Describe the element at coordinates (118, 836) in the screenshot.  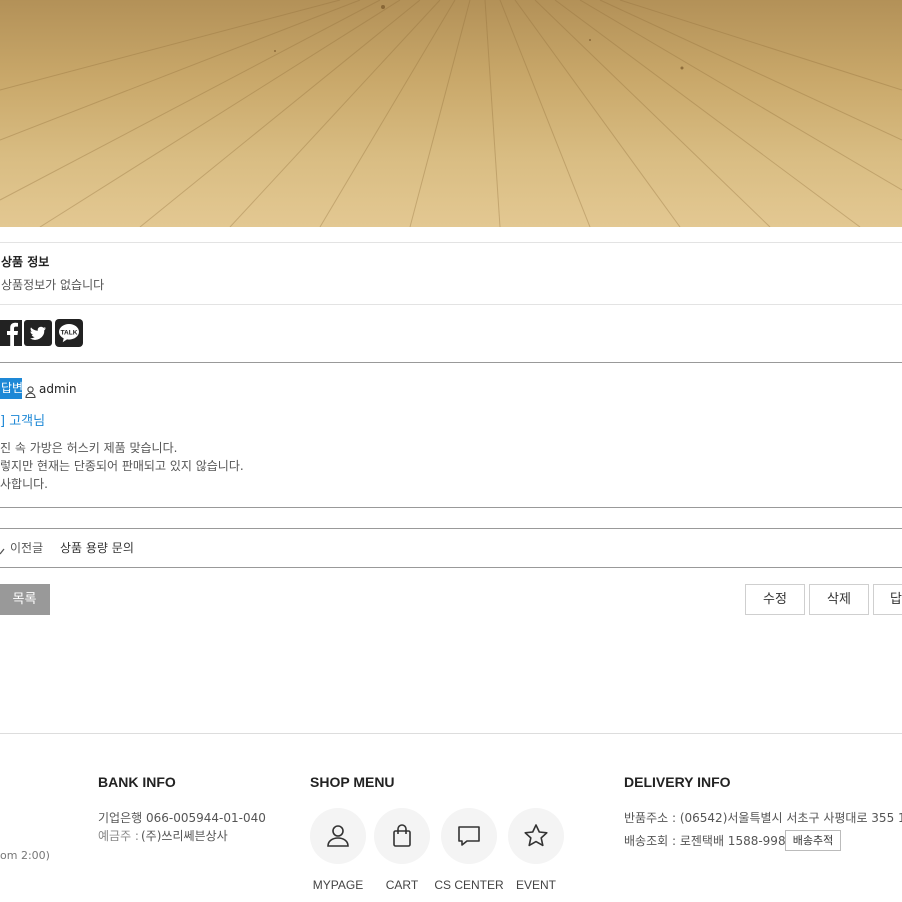
I see `bank-holder-label: 예금주 :` at that location.